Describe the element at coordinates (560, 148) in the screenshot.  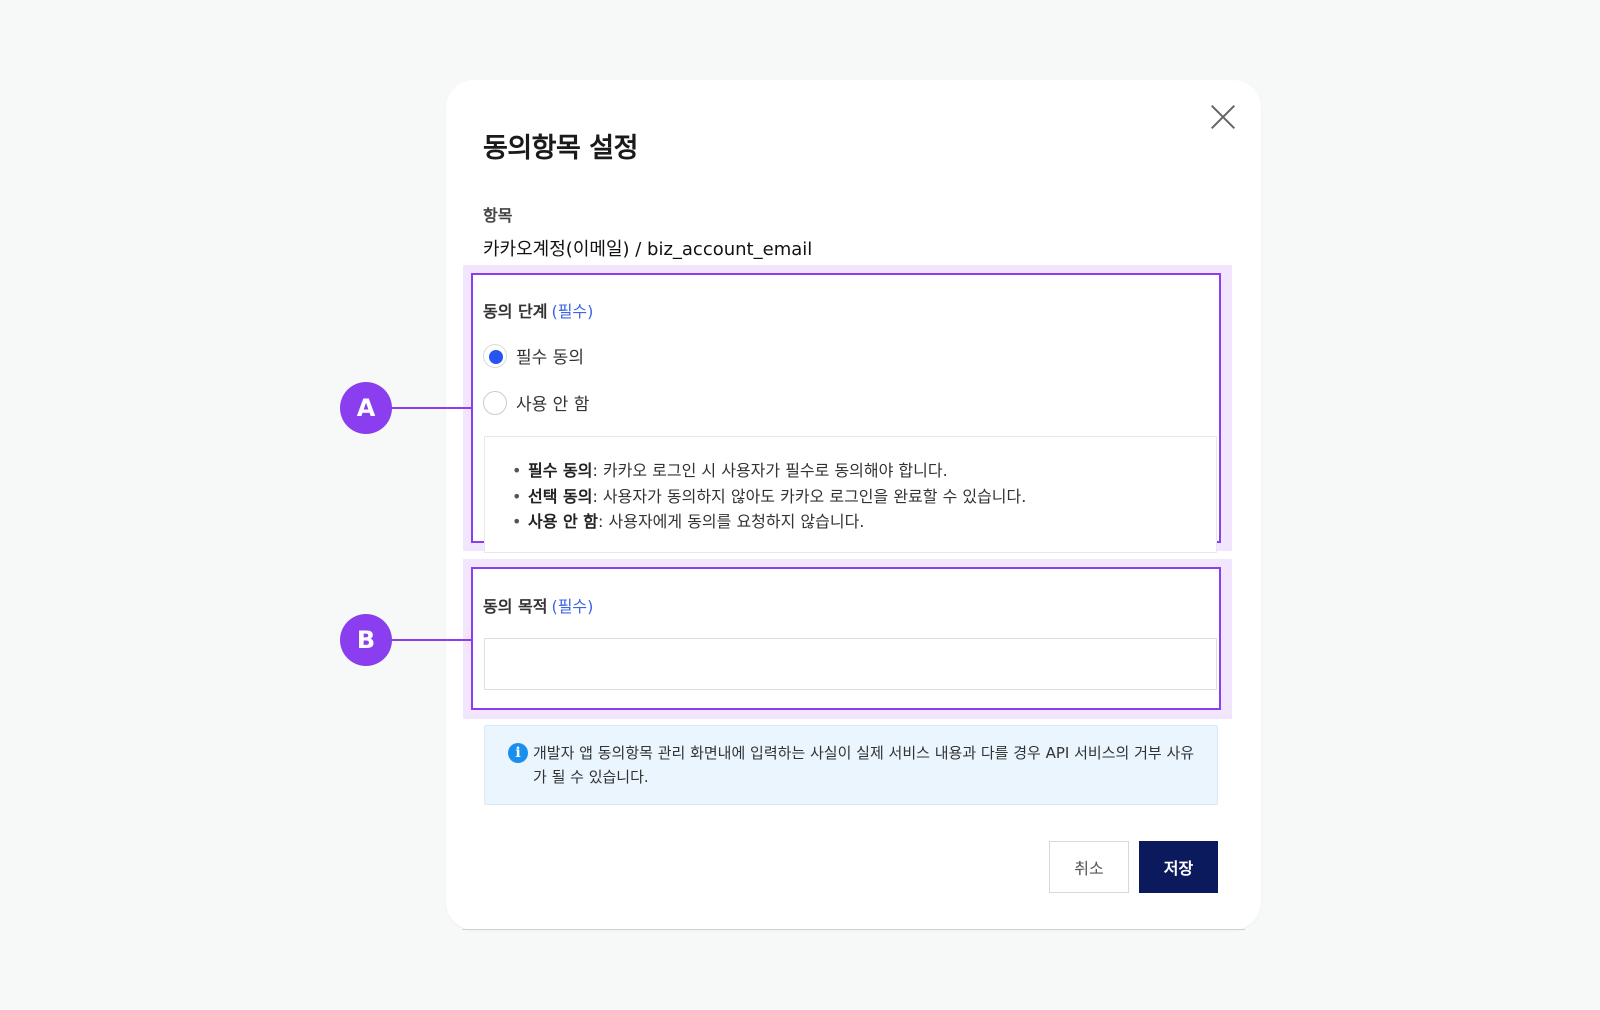
I see `dialog-title: 동의항목 설정` at that location.